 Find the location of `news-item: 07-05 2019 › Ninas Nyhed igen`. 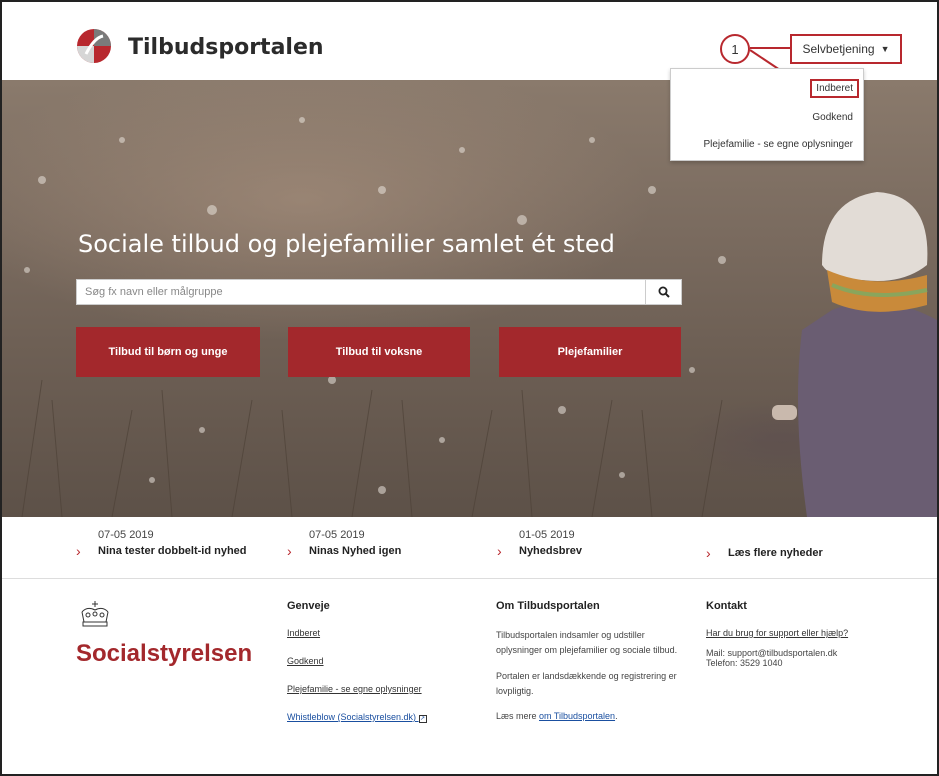

news-item: 07-05 2019 › Ninas Nyhed igen is located at coordinates (344, 544).